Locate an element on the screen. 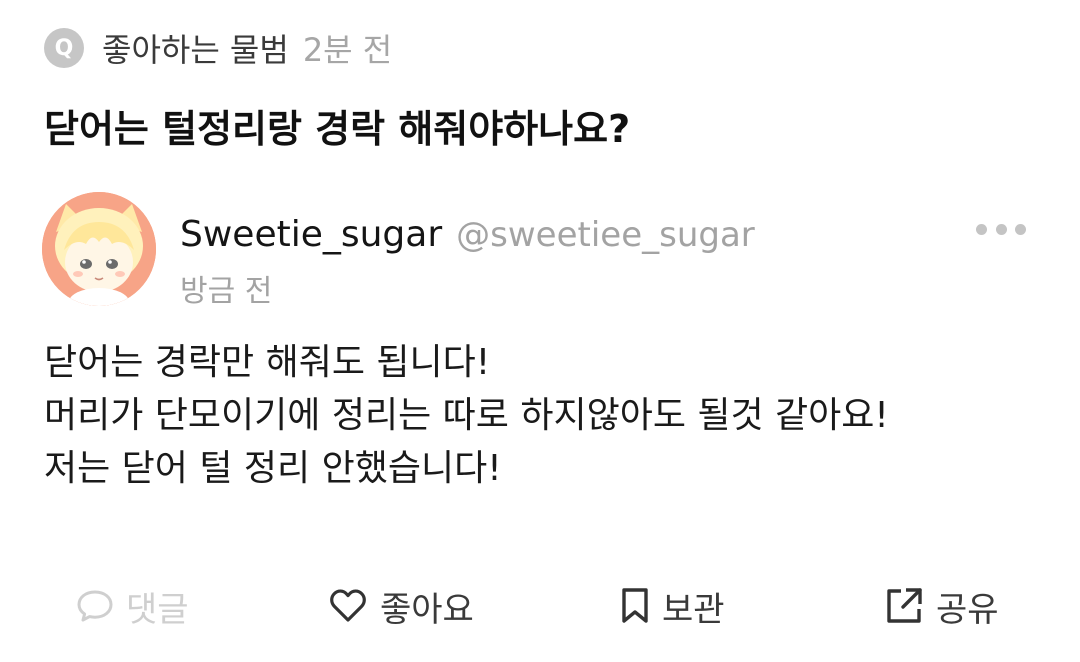  comment-button: 댓글 is located at coordinates (132, 606).